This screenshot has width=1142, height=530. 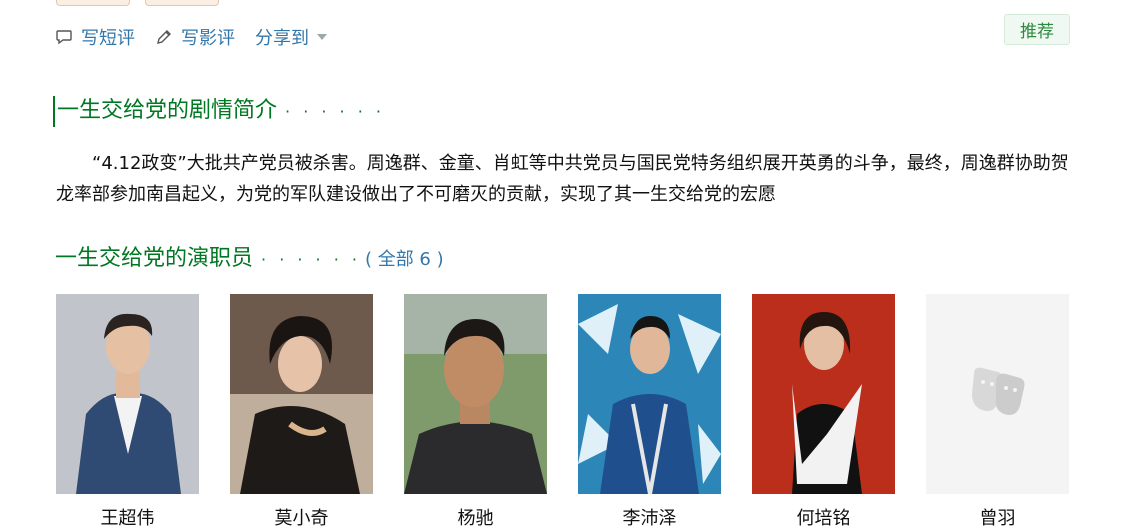 I want to click on cast-name: 王超伟, so click(x=127, y=517).